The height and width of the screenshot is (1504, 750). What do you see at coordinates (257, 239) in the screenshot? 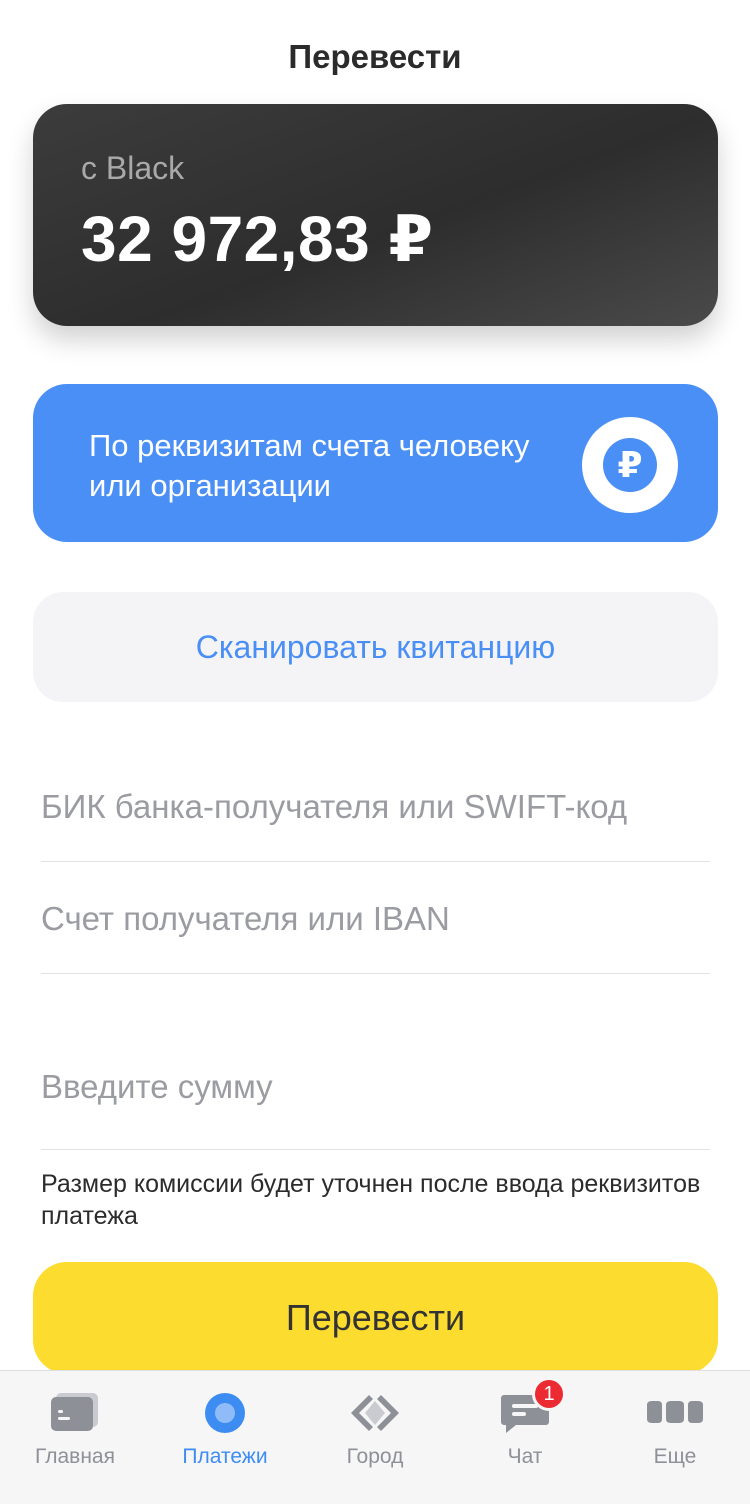
I see `account-balance: 32 972,83 ₽` at bounding box center [257, 239].